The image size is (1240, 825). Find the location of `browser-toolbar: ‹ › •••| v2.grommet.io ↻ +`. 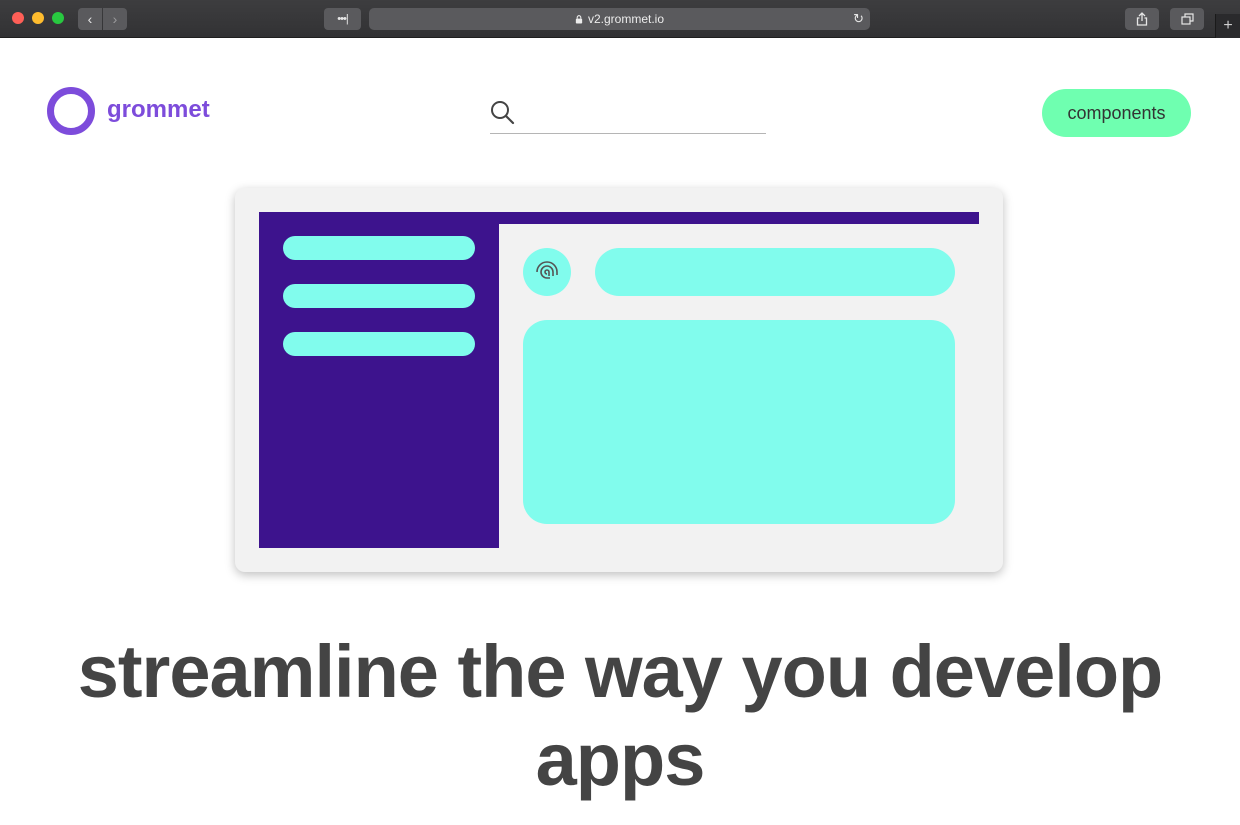

browser-toolbar: ‹ › •••| v2.grommet.io ↻ + is located at coordinates (620, 19).